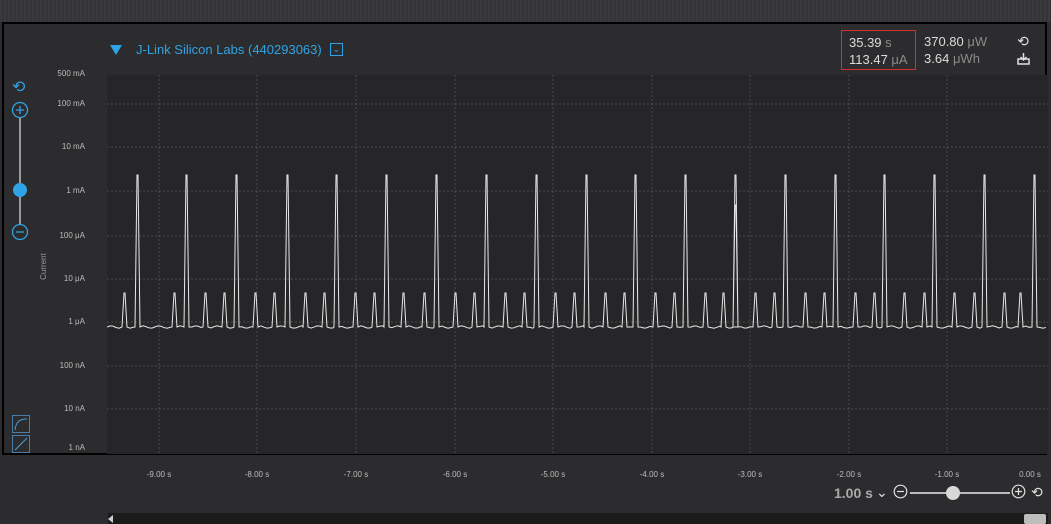 The image size is (1051, 524). Describe the element at coordinates (116, 49) in the screenshot. I see `expand-triangle-icon` at that location.